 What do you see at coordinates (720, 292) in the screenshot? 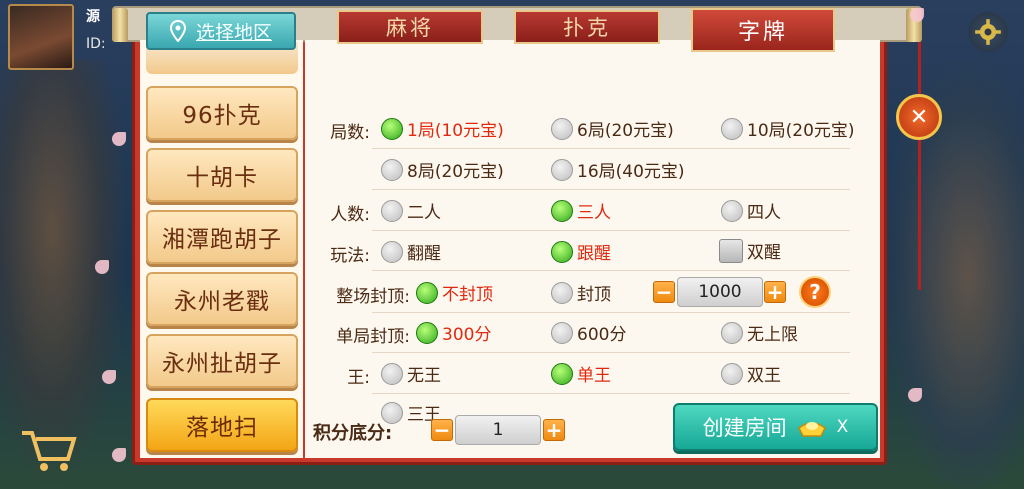
I see `cap-value: 1000` at bounding box center [720, 292].